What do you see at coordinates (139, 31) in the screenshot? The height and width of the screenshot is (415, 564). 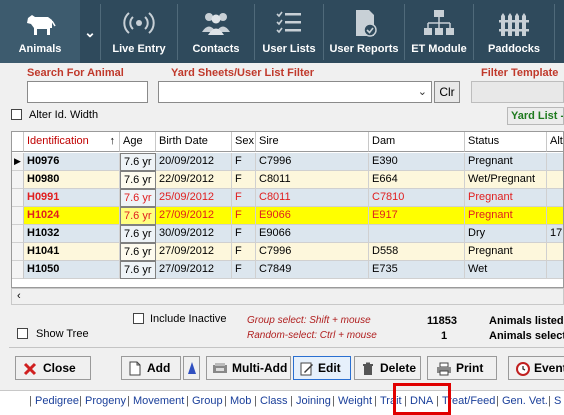 I see `live-entry-button: Live Entry` at bounding box center [139, 31].